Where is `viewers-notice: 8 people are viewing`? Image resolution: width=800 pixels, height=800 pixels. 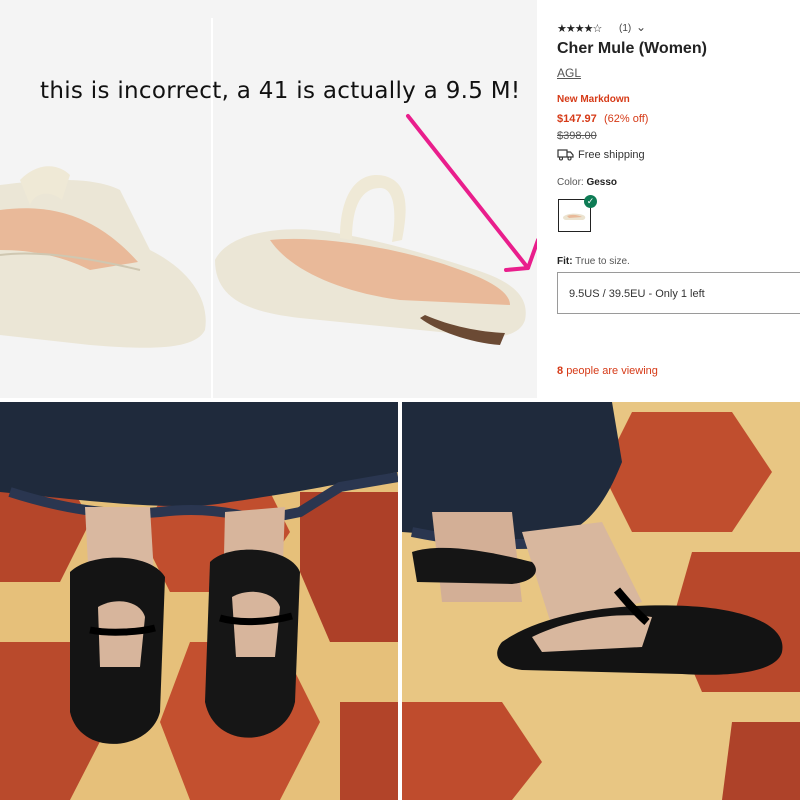
viewers-notice: 8 people are viewing is located at coordinates (607, 371).